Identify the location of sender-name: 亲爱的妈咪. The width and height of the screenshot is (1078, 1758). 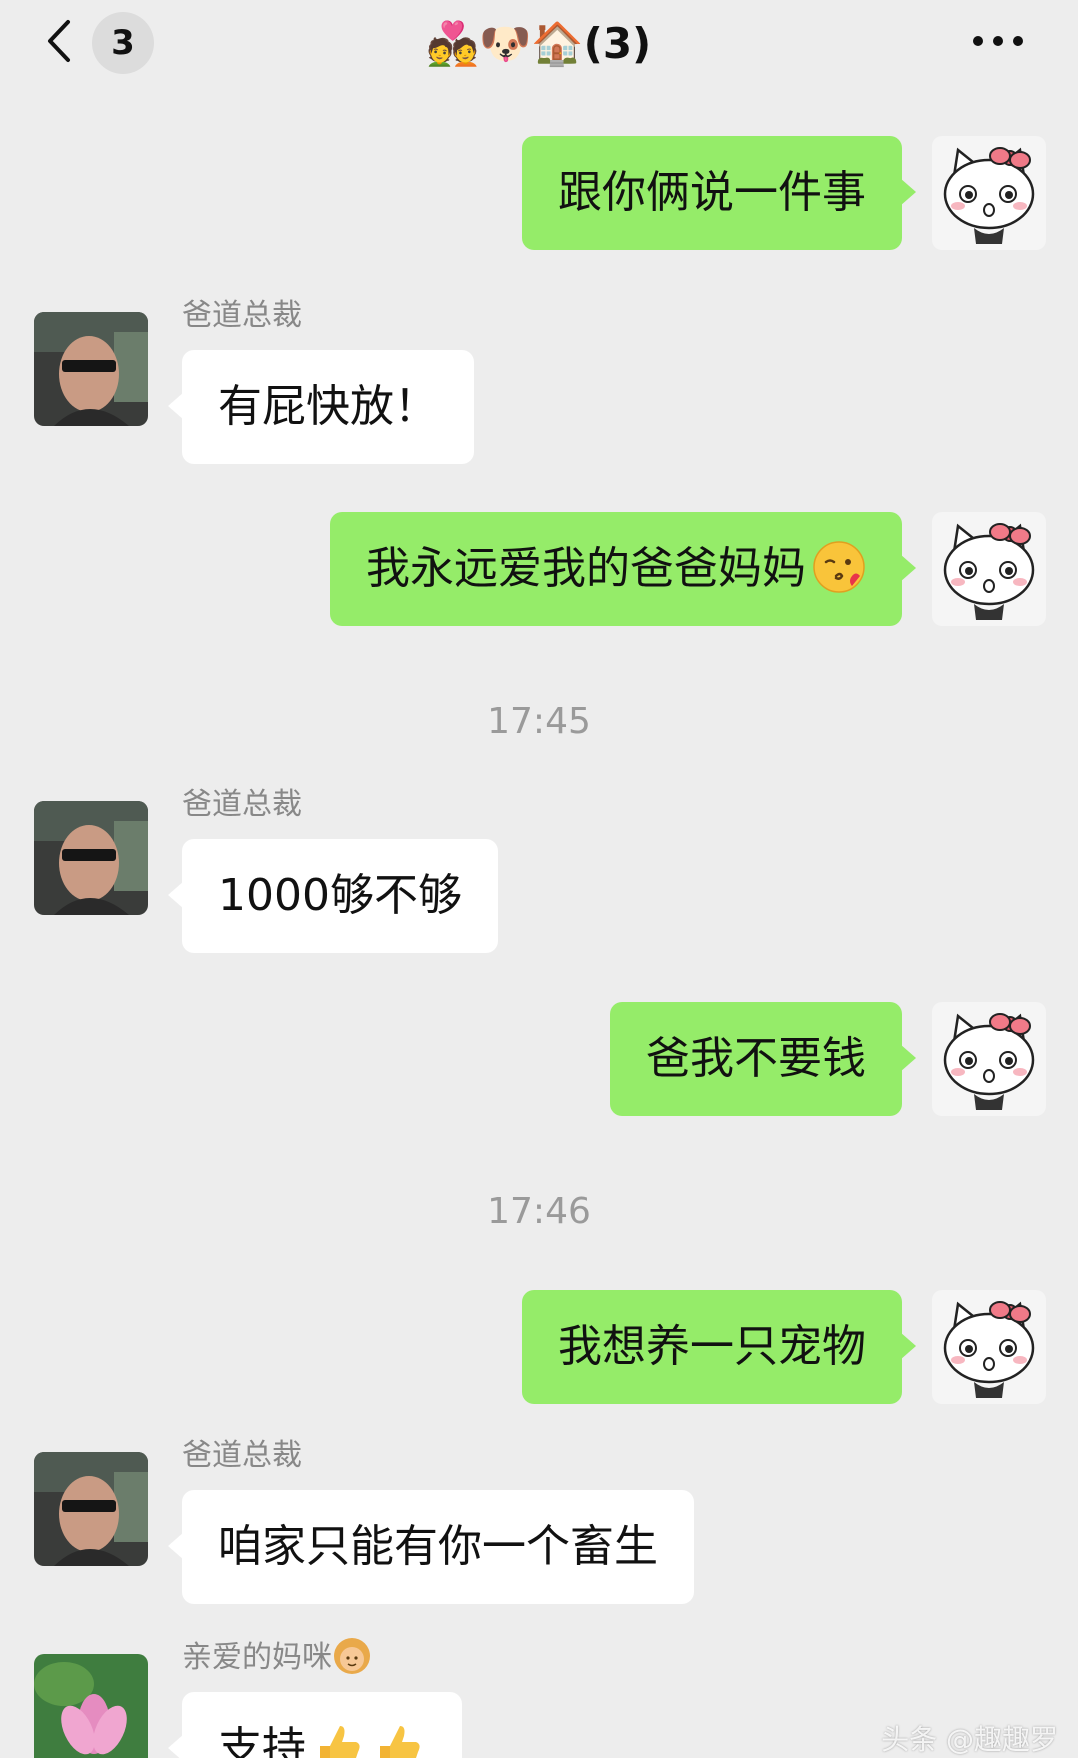
(277, 1658).